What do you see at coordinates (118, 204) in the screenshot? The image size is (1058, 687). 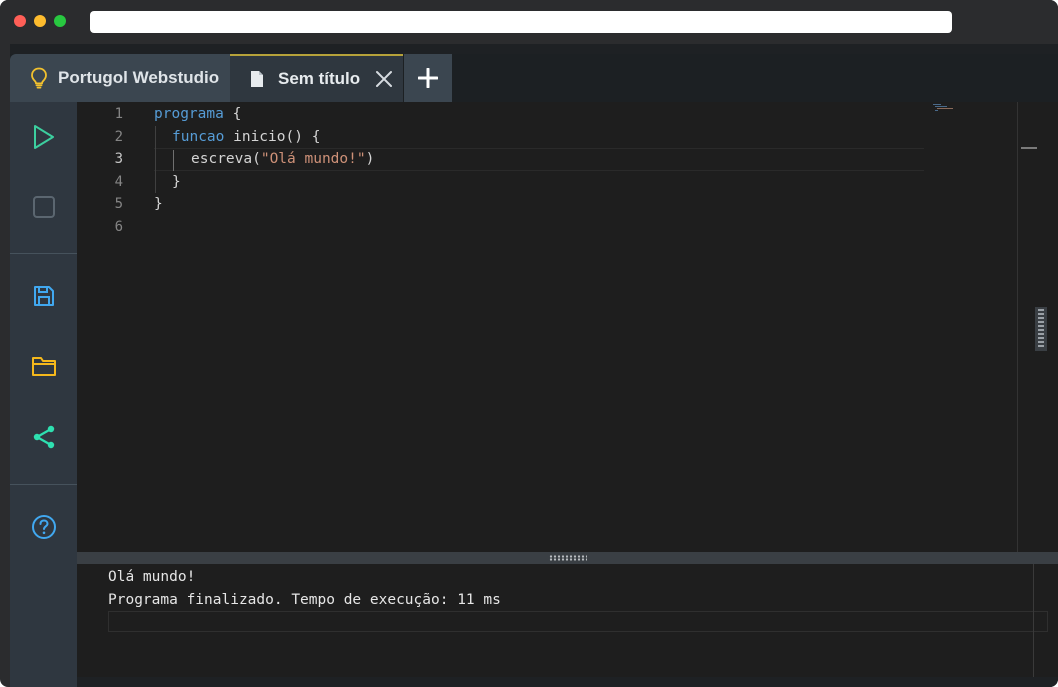 I see `line-number: 5` at bounding box center [118, 204].